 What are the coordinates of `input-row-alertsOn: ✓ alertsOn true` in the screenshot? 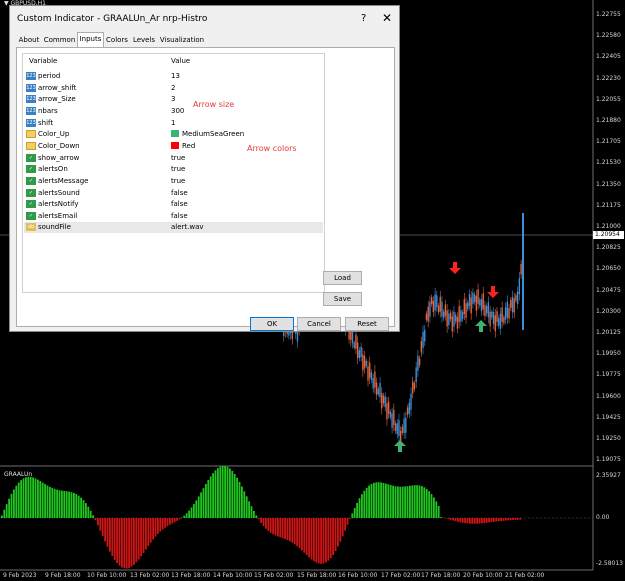 It's located at (173, 169).